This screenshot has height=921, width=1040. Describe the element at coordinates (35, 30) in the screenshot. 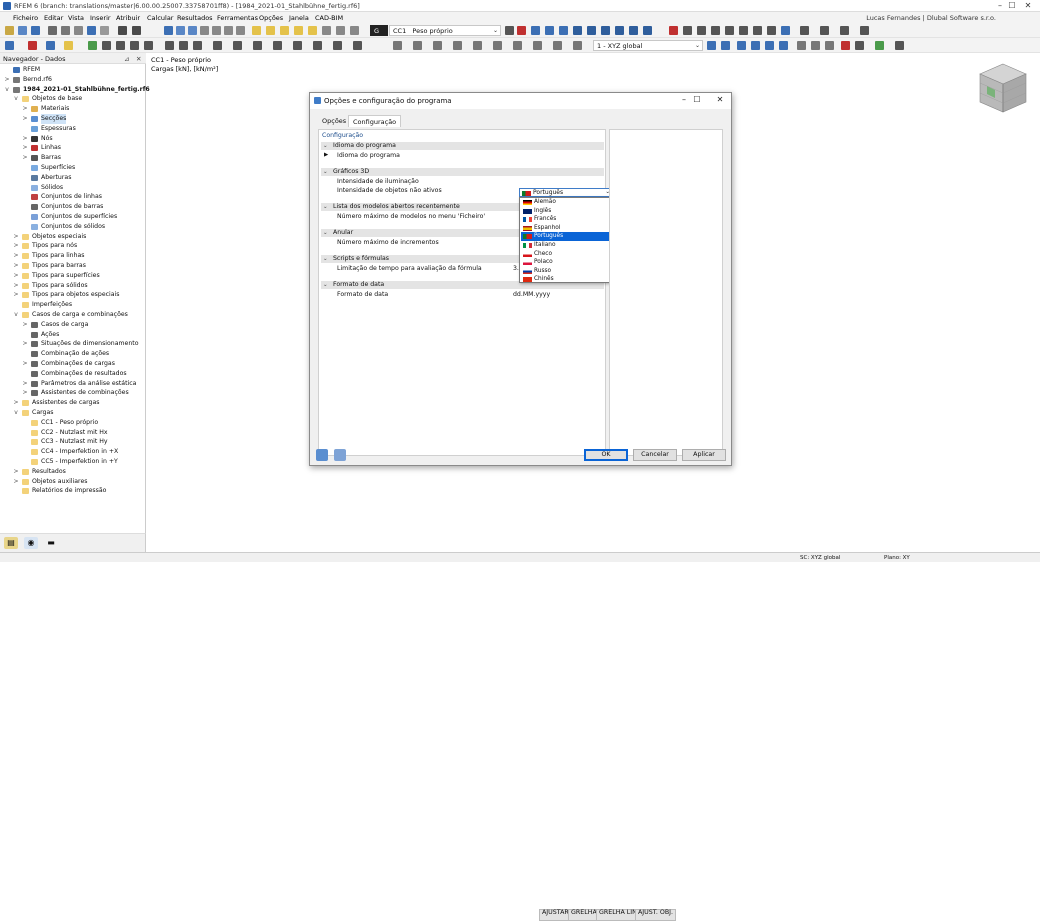

I see `save-icon` at that location.